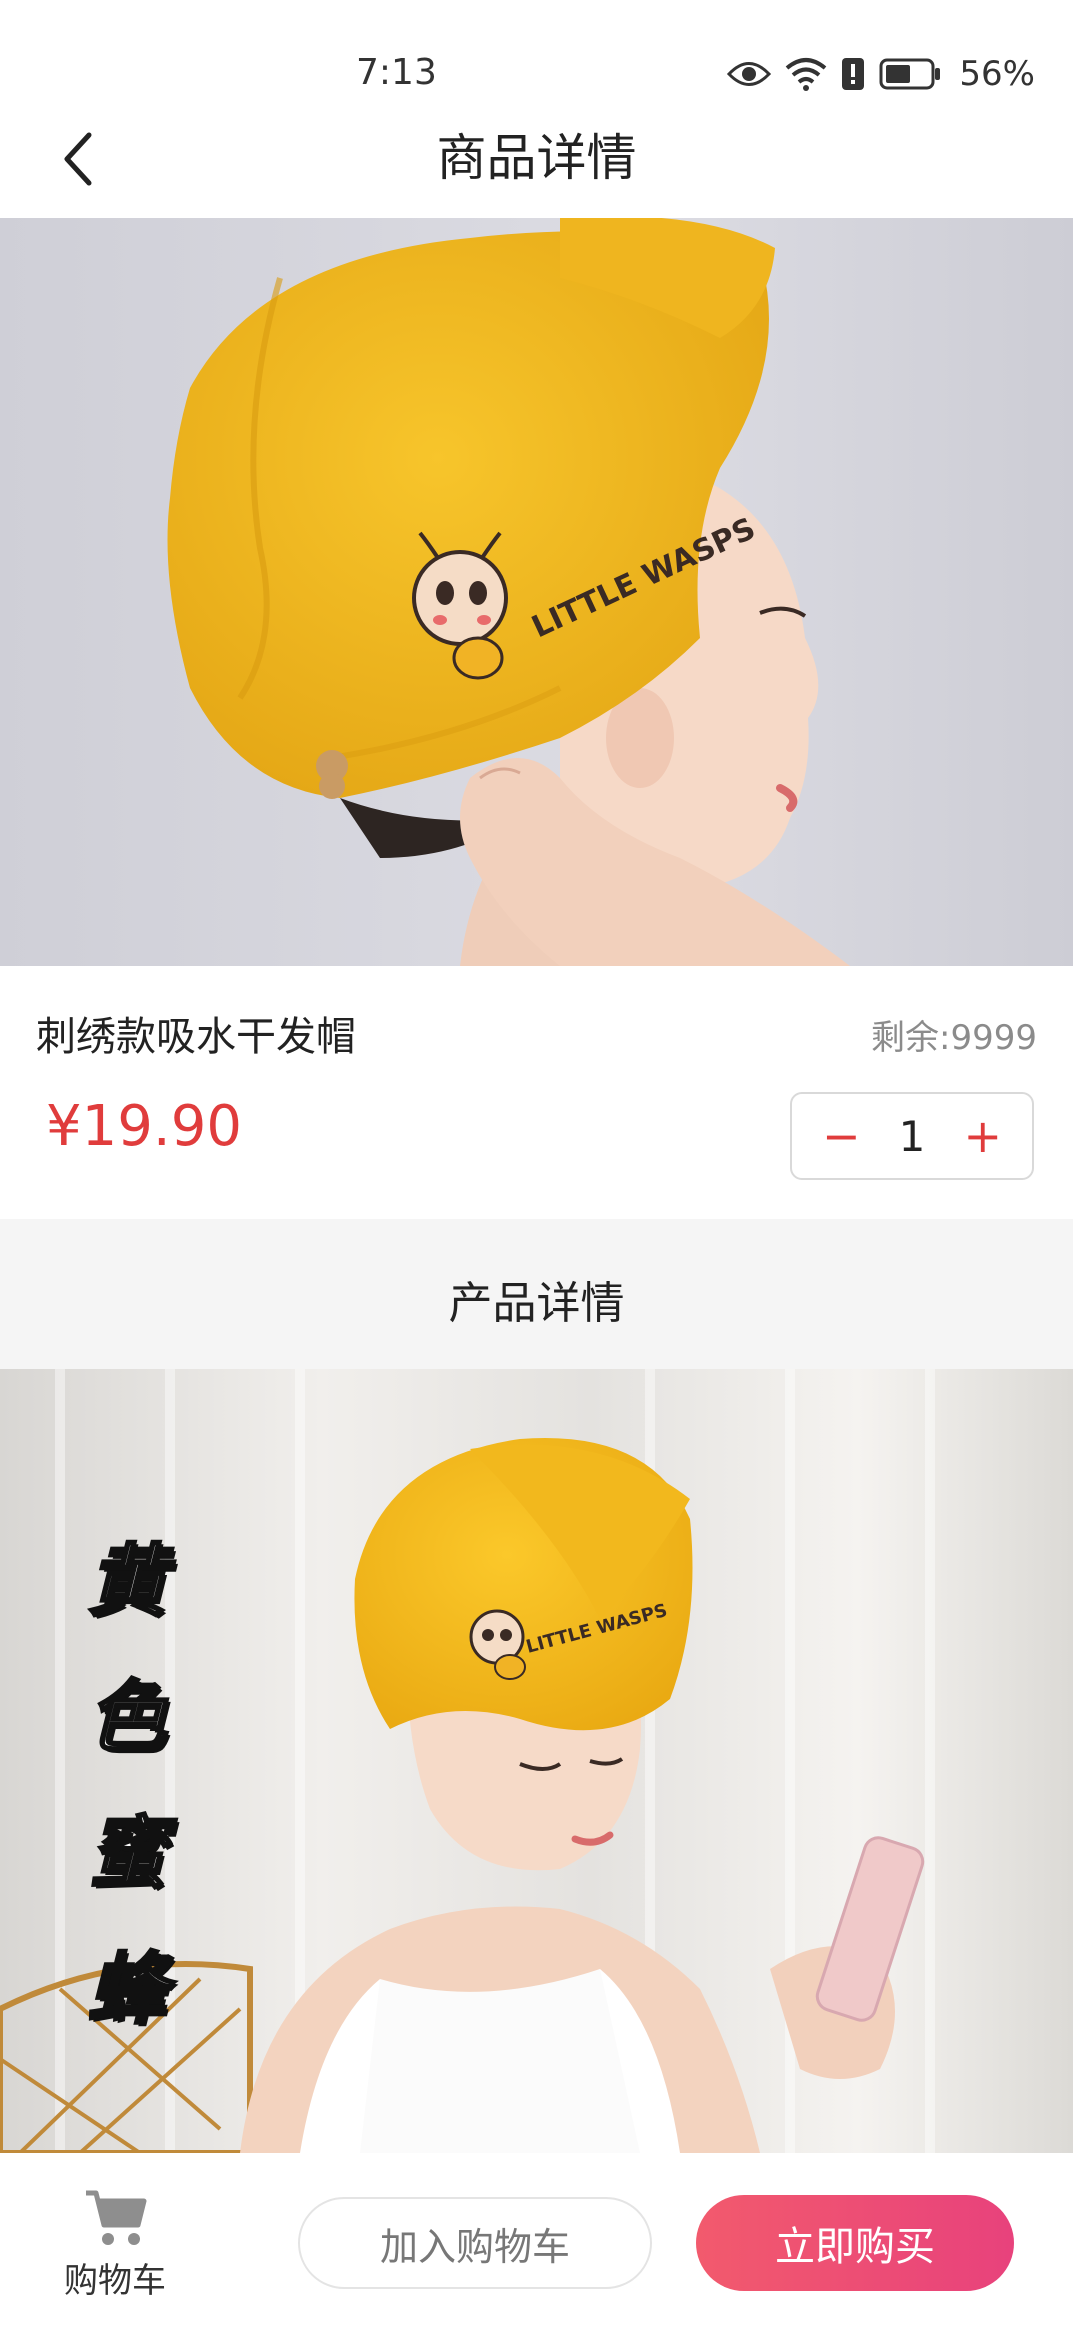  What do you see at coordinates (536, 158) in the screenshot?
I see `page-title: 商品详情` at bounding box center [536, 158].